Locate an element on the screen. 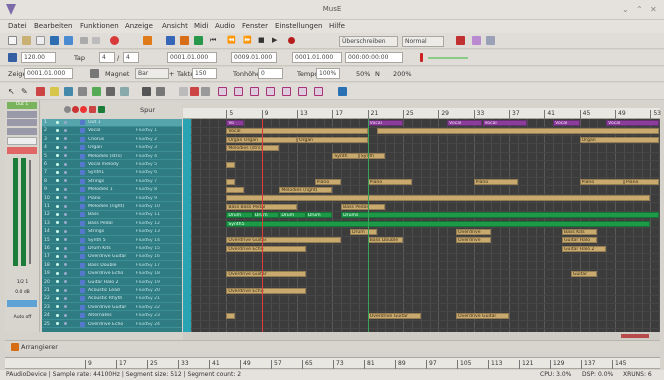 The height and width of the screenshot is (380, 664). score-view-icon is located at coordinates (183, 91).